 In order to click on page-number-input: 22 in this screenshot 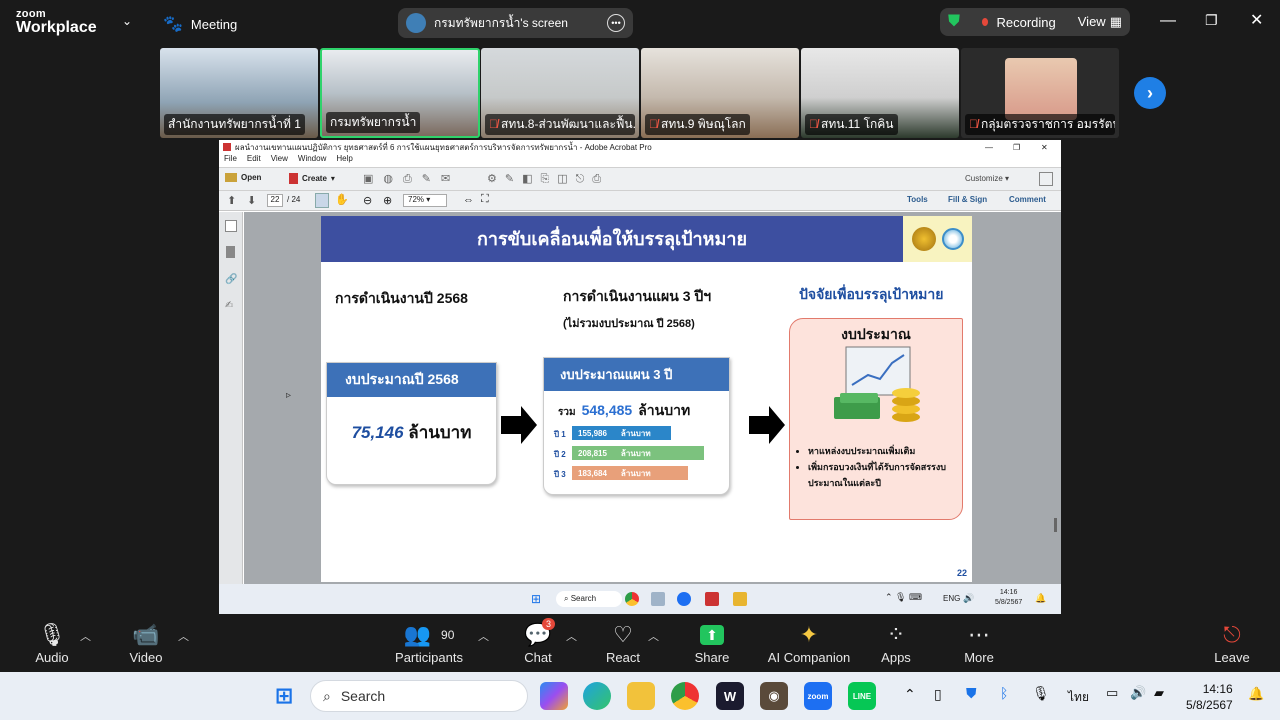, I will do `click(275, 200)`.